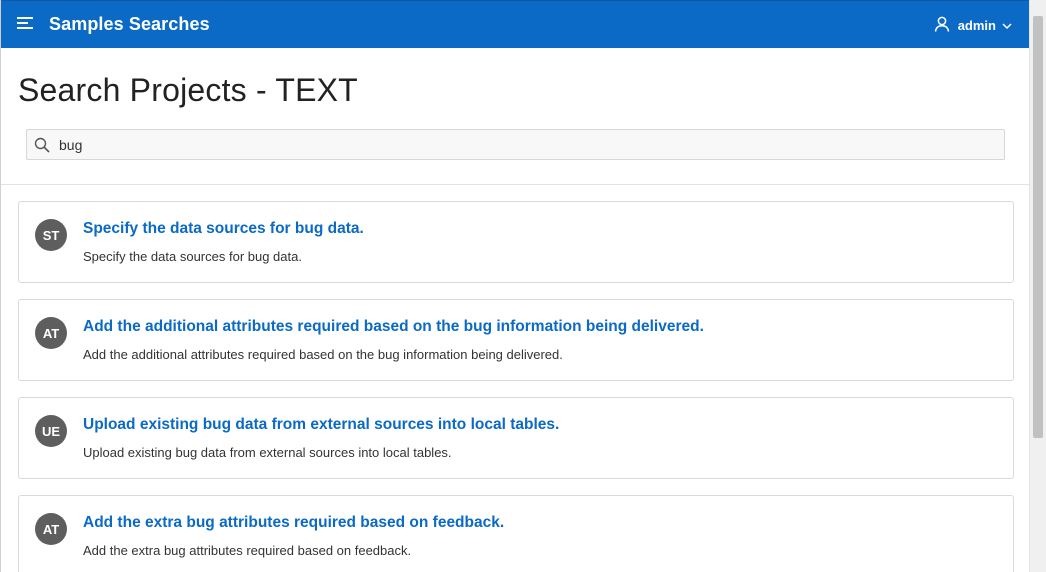  I want to click on chevron-down-icon, so click(1007, 25).